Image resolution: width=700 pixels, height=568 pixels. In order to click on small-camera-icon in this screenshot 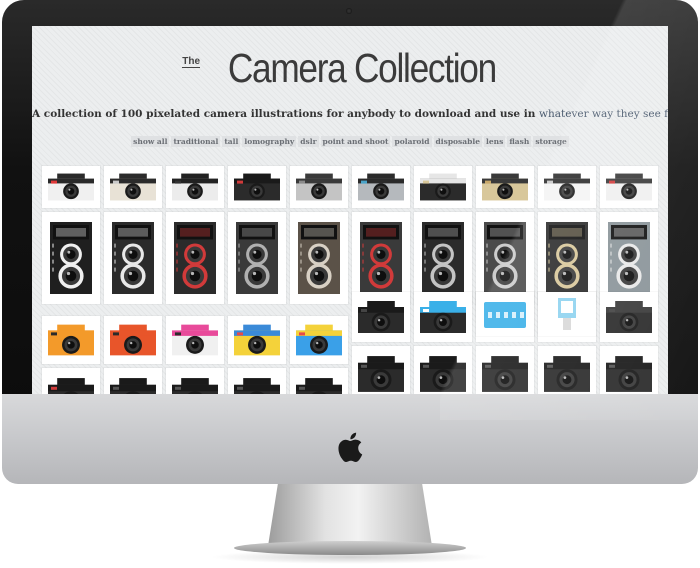, I will do `click(443, 187)`.